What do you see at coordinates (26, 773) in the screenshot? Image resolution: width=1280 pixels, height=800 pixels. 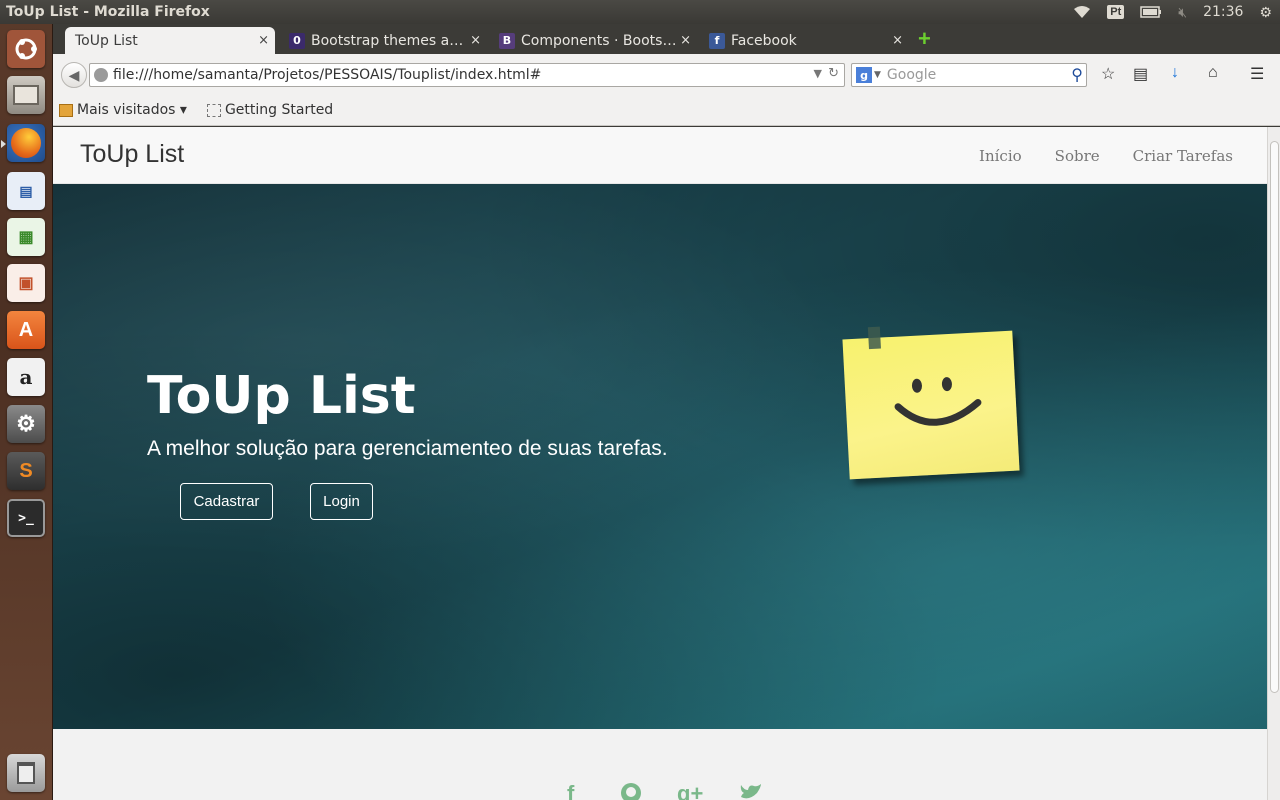 I see `trash-icon` at bounding box center [26, 773].